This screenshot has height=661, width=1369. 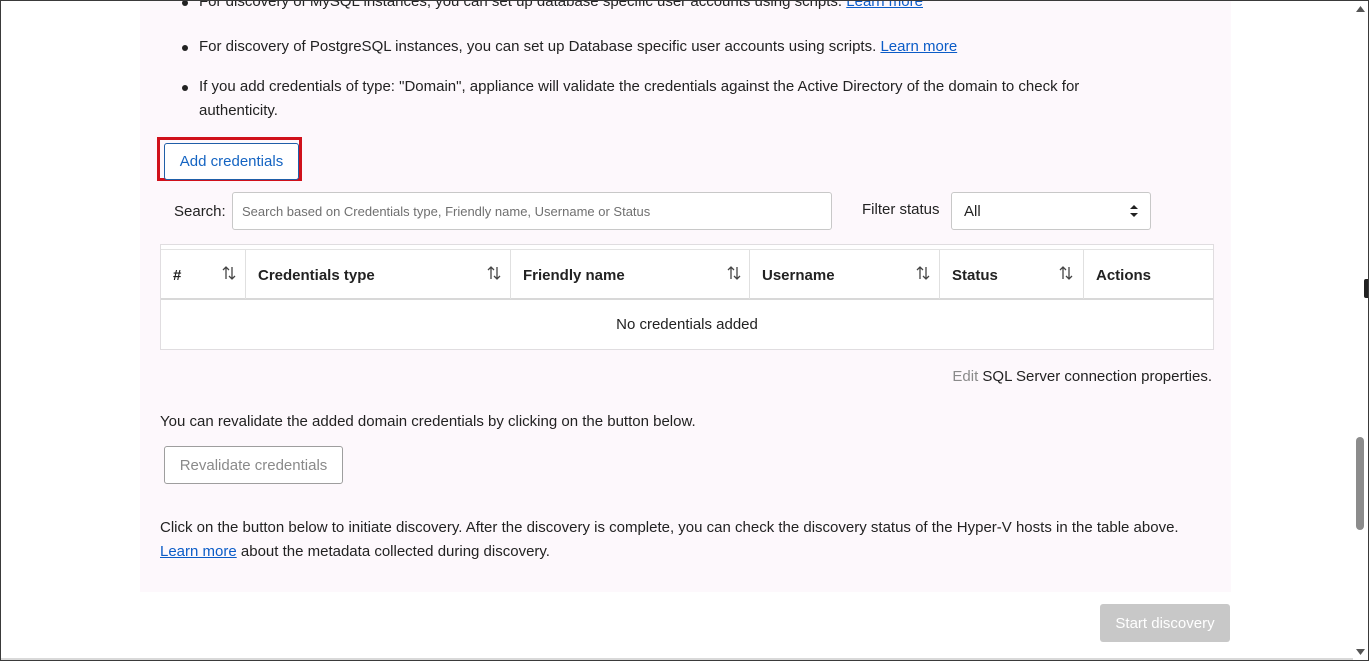 I want to click on search-label: Search:, so click(x=200, y=211).